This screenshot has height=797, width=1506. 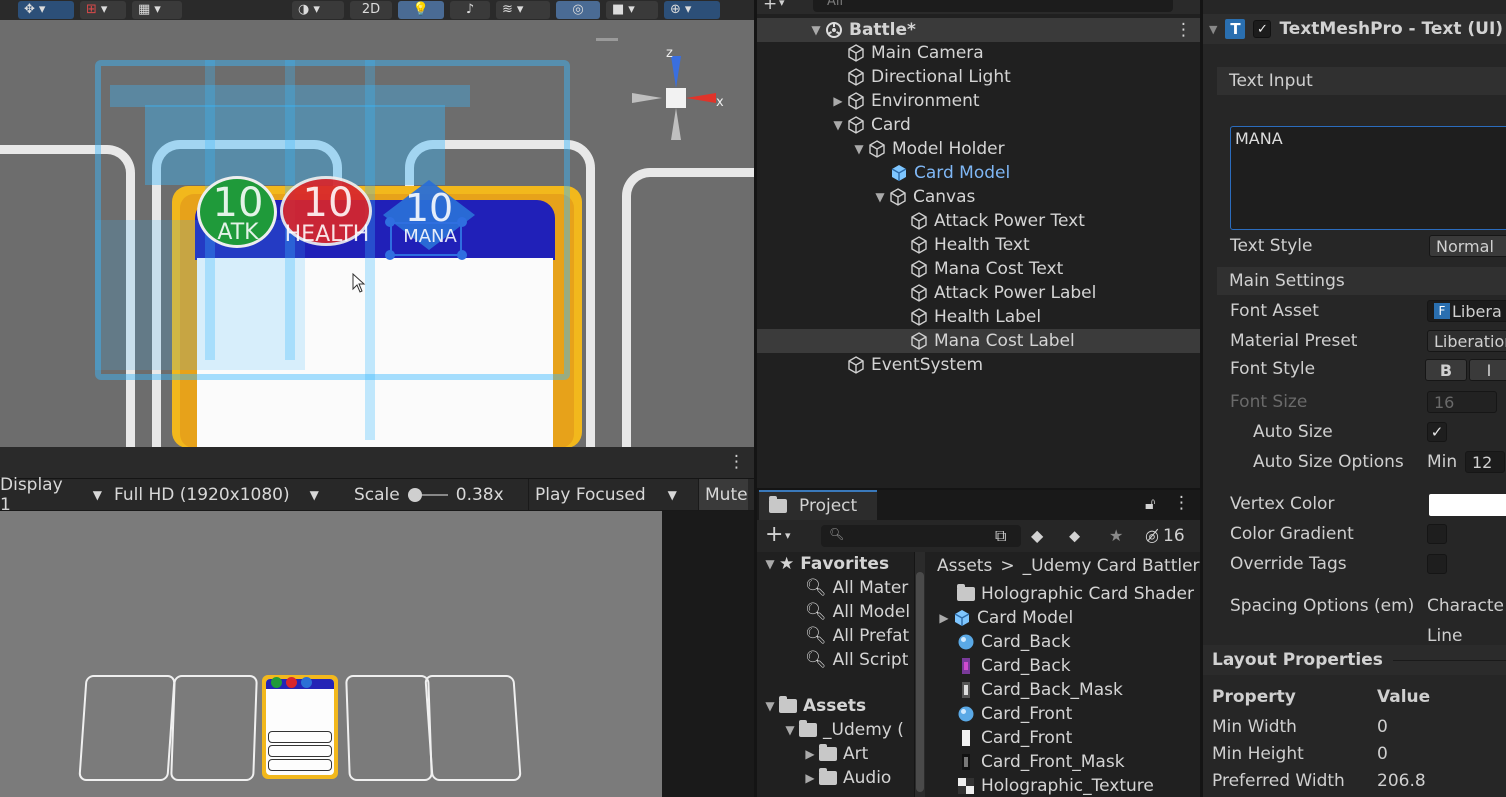 What do you see at coordinates (1466, 311) in the screenshot?
I see `font-asset-field: F Libera` at bounding box center [1466, 311].